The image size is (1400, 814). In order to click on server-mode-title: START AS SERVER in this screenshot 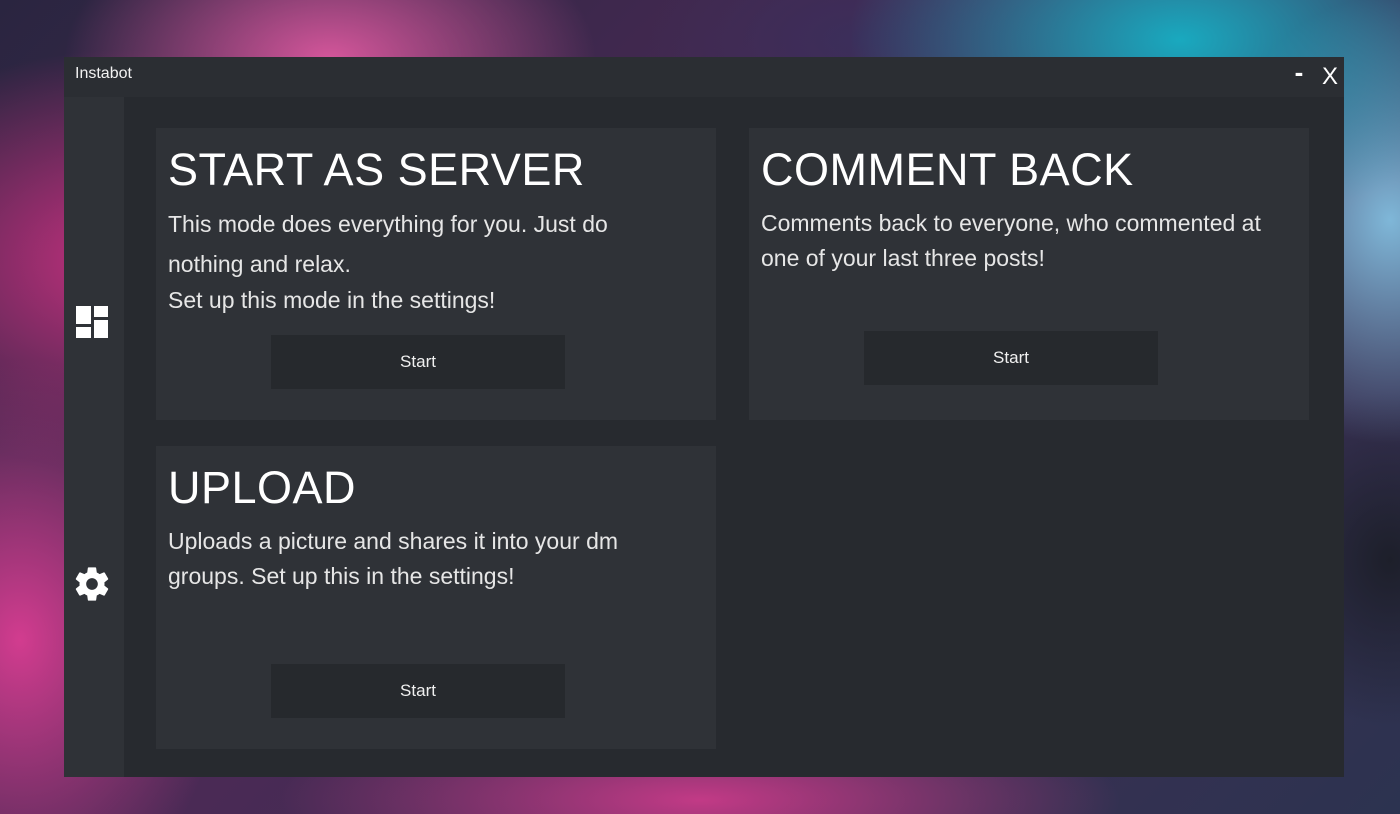, I will do `click(376, 169)`.